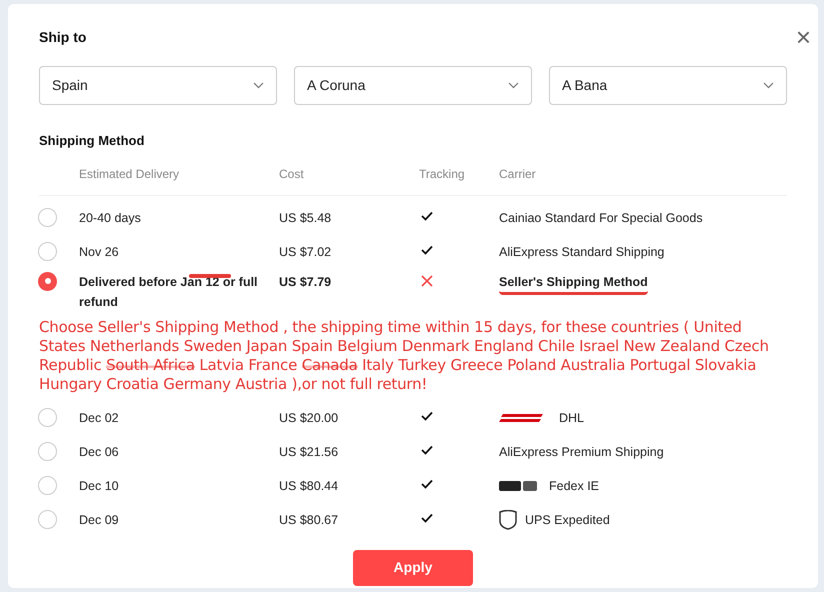  I want to click on cost-text: US $20.00, so click(309, 418).